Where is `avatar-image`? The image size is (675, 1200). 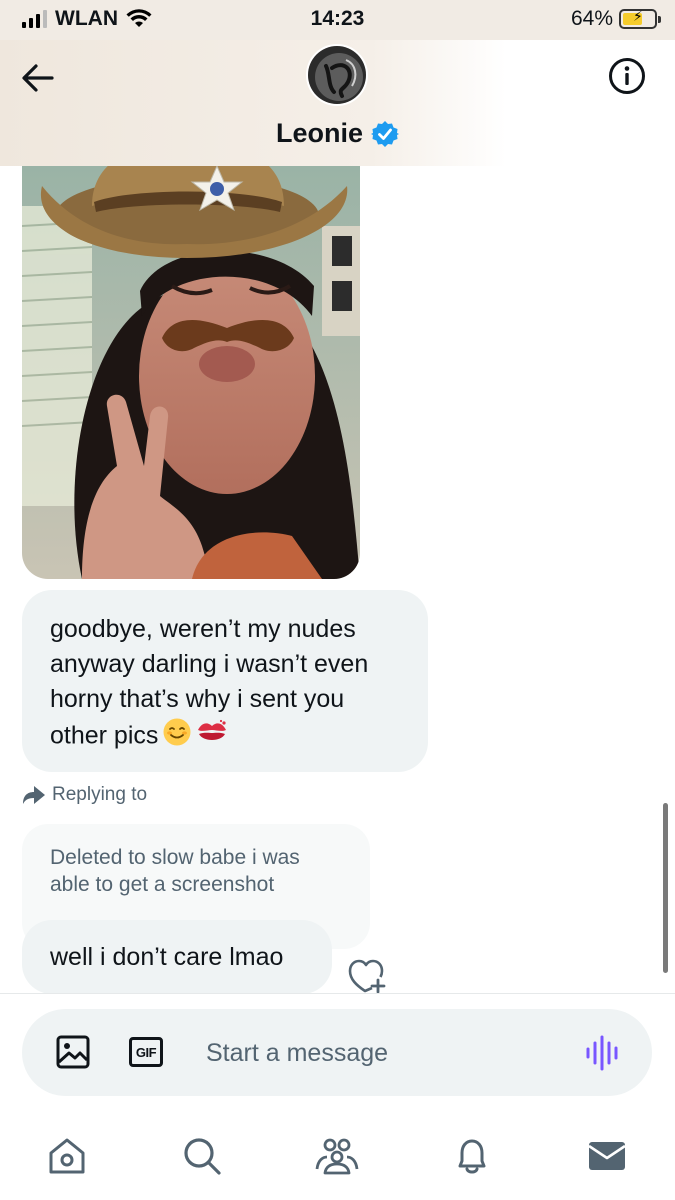 avatar-image is located at coordinates (337, 75).